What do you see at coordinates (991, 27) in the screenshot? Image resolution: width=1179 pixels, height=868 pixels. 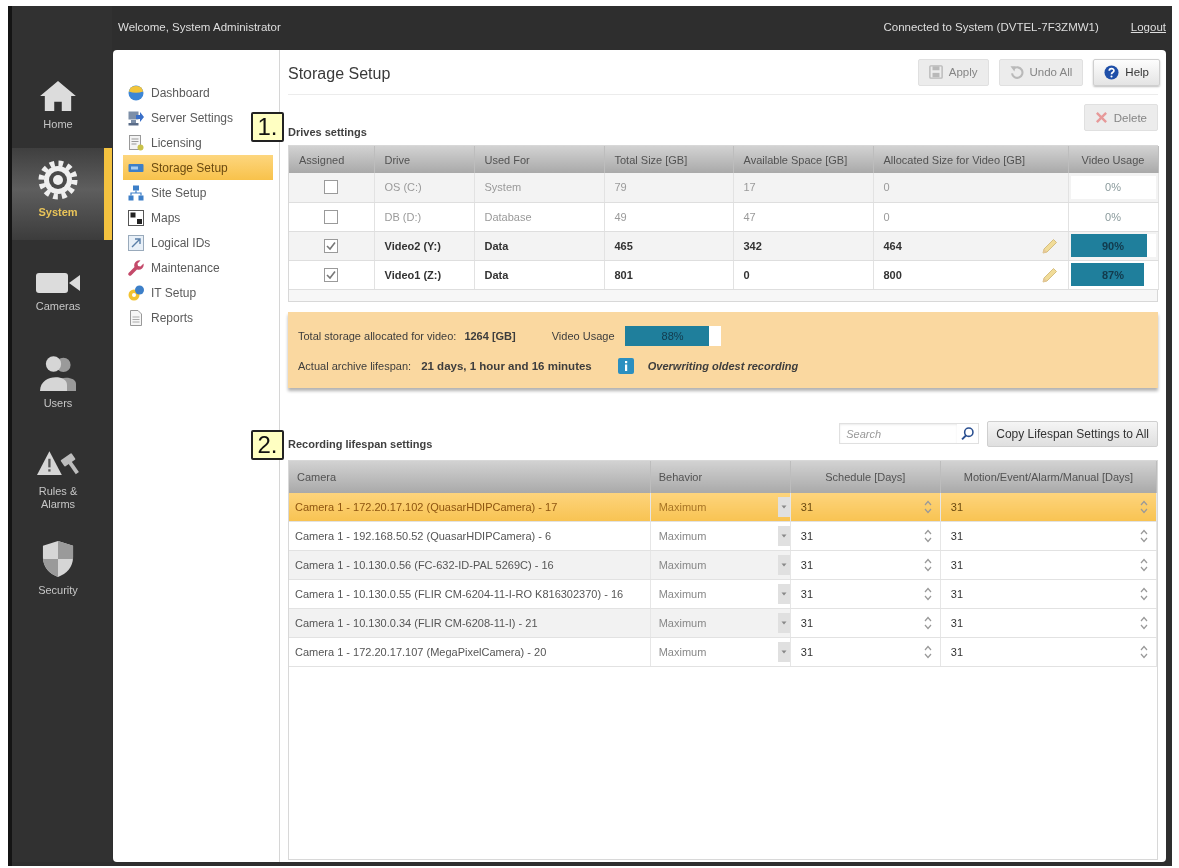 I see `connection-status: Connected to System (DVTEL-7F3ZMW1)` at bounding box center [991, 27].